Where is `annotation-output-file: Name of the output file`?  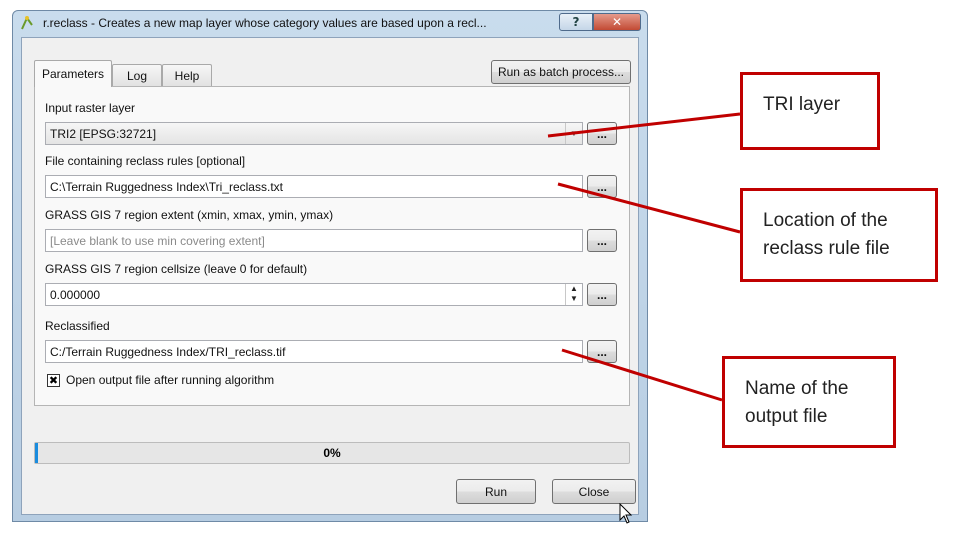
annotation-output-file: Name of the output file is located at coordinates (809, 402).